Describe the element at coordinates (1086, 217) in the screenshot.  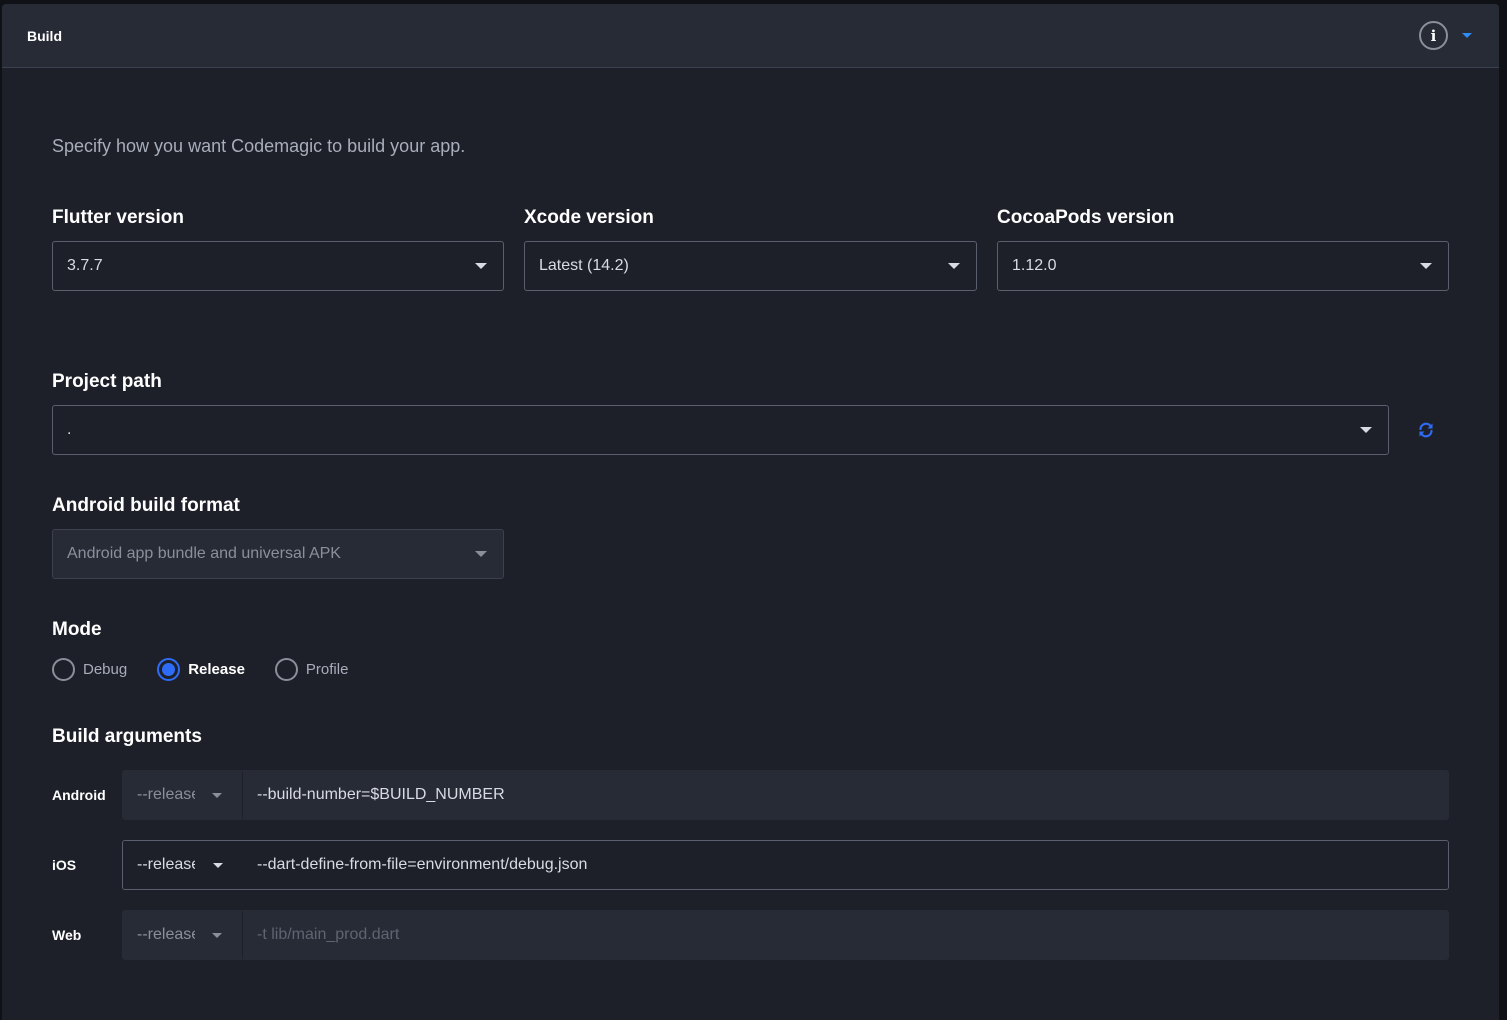
I see `cocoapods-version-label: CocoaPods version` at that location.